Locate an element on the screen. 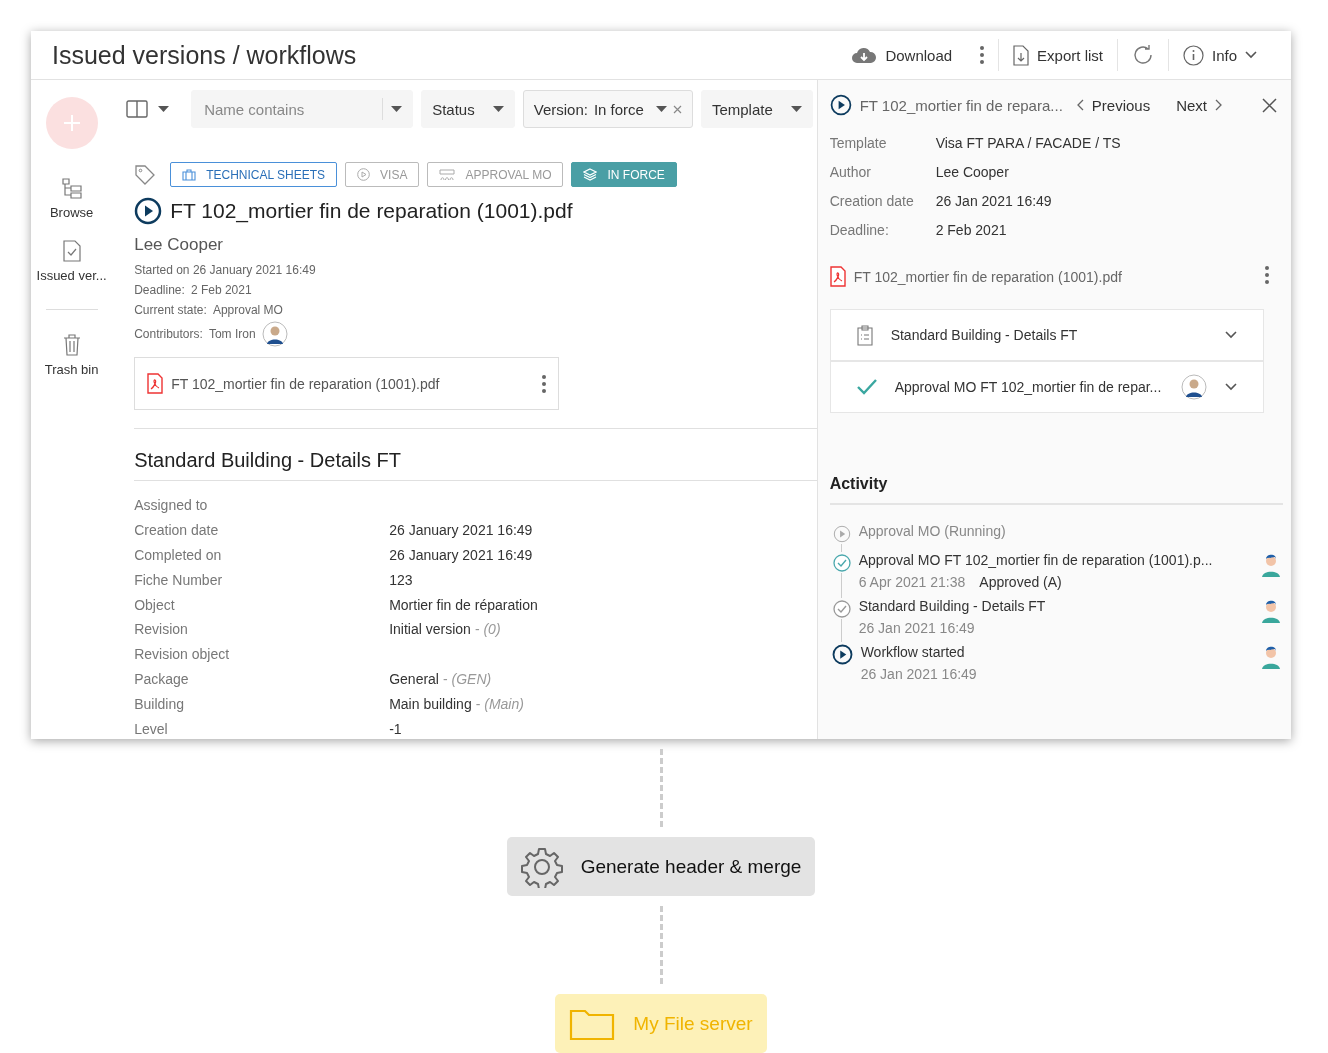 The height and width of the screenshot is (1053, 1328). activity-date: 6 Apr 2021 21:38 is located at coordinates (912, 582).